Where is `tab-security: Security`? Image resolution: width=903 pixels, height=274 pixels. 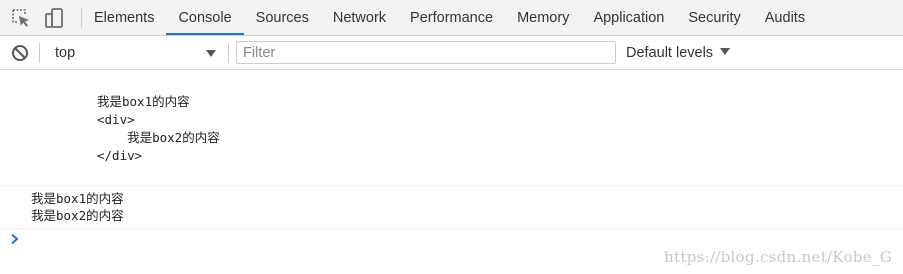 tab-security: Security is located at coordinates (714, 17).